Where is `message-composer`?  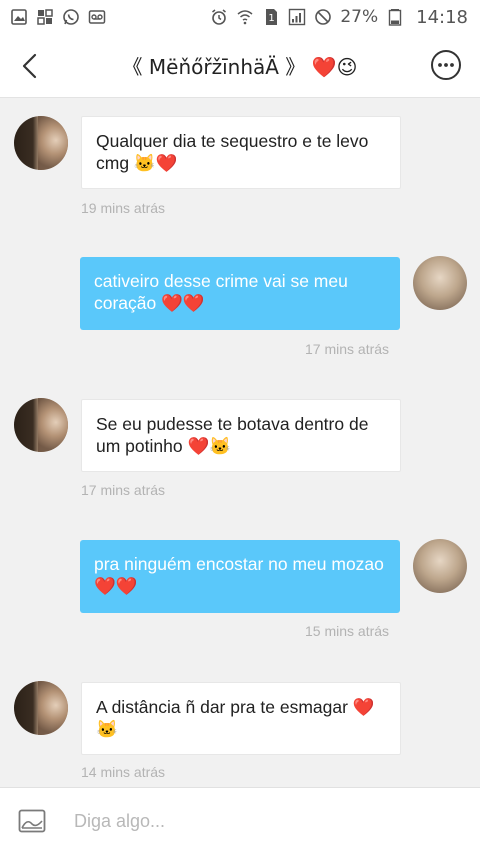 message-composer is located at coordinates (240, 819).